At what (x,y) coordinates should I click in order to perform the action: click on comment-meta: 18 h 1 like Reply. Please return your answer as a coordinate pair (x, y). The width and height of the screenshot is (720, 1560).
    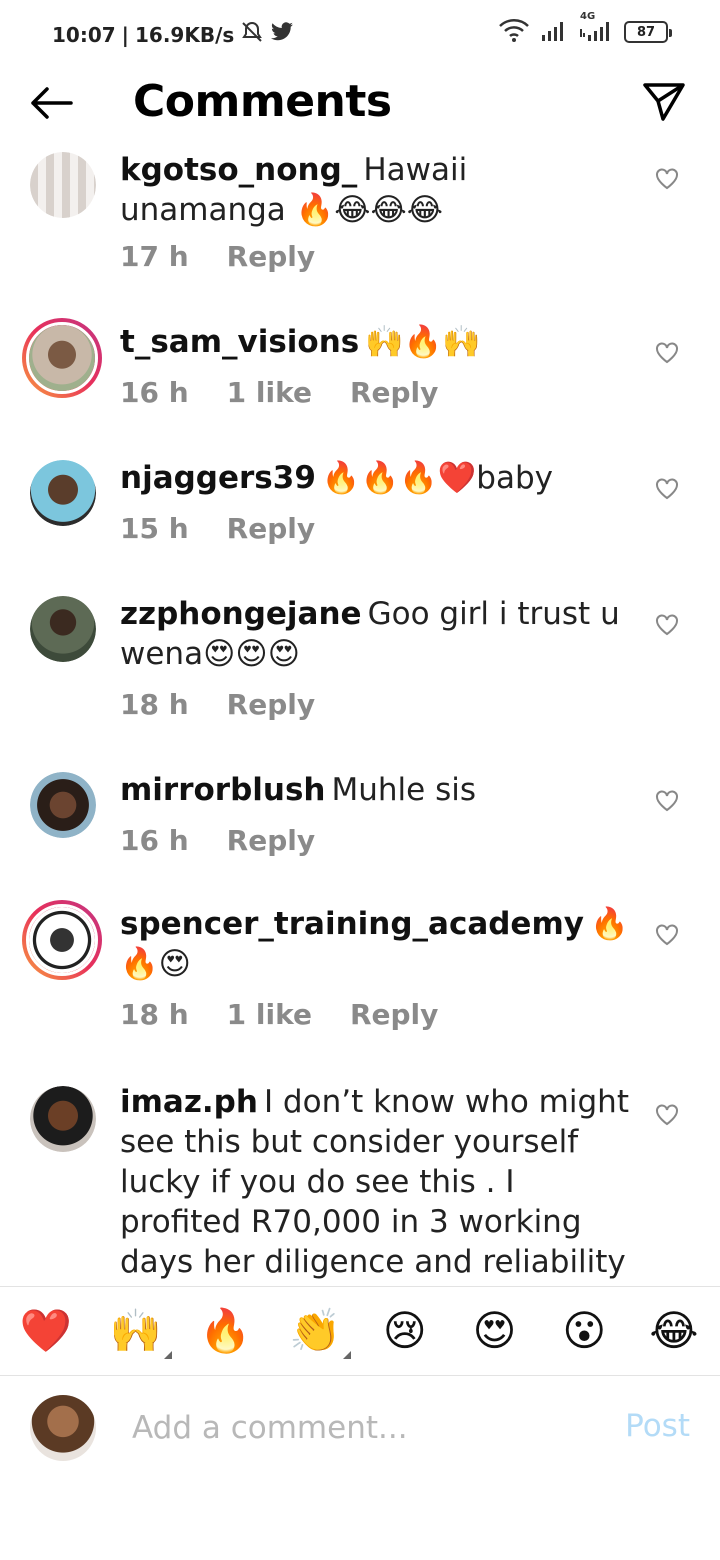
    Looking at the image, I should click on (279, 1014).